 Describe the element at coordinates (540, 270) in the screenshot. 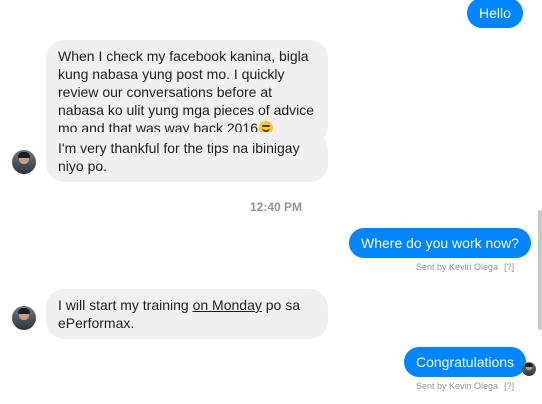

I see `scrollbar` at that location.